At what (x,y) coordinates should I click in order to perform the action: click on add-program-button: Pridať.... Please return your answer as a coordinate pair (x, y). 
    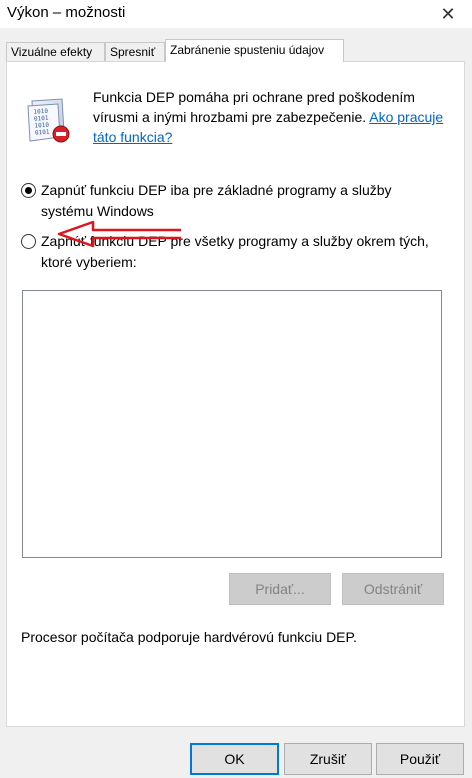
    Looking at the image, I should click on (280, 589).